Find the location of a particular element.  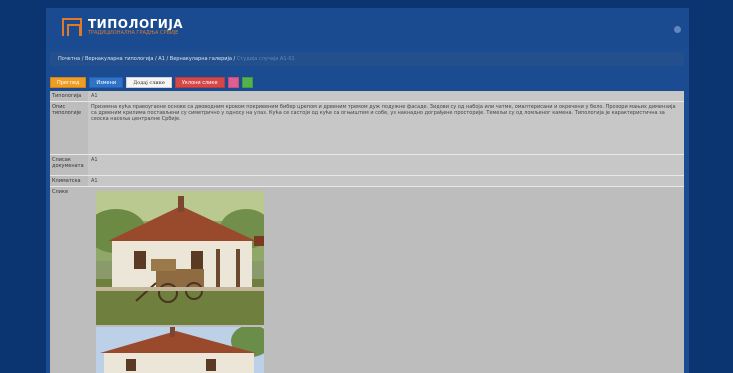

climate-row: Климатска А1 is located at coordinates (367, 181).